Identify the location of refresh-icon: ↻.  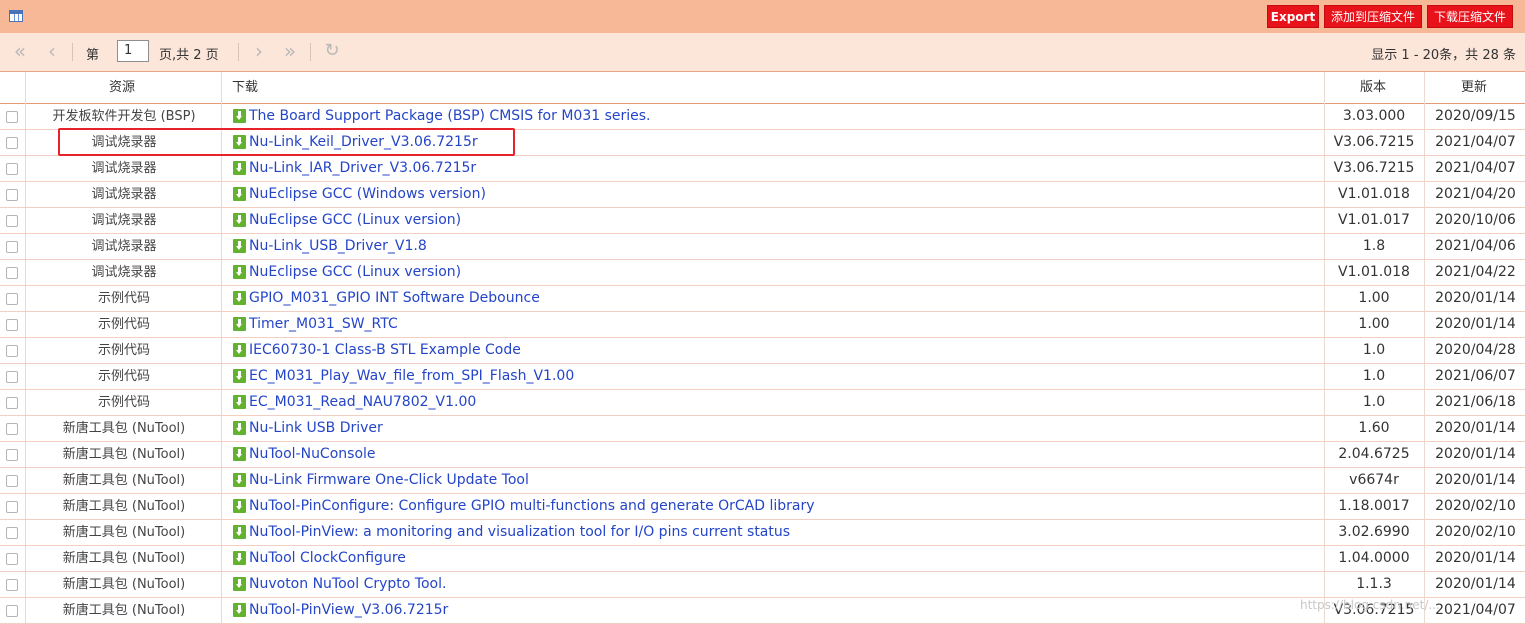
(332, 51).